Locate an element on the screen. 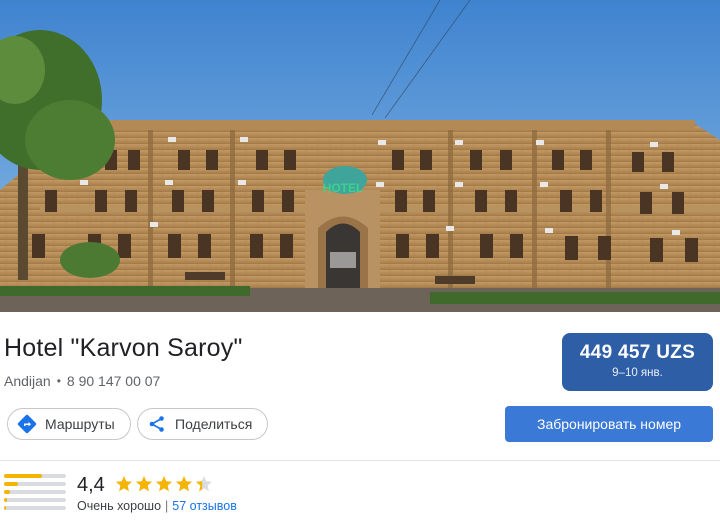 This screenshot has width=720, height=520. rating-distribution is located at coordinates (35, 494).